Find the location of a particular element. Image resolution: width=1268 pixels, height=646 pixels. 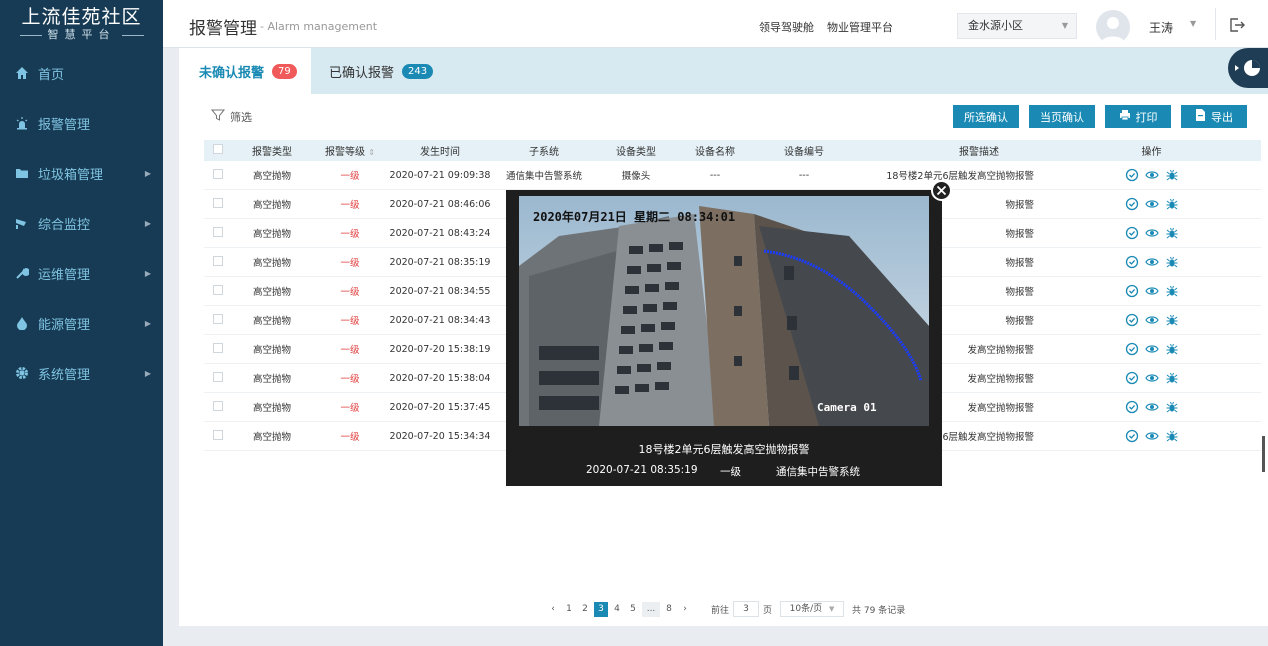

gear-icon is located at coordinates (22, 373).